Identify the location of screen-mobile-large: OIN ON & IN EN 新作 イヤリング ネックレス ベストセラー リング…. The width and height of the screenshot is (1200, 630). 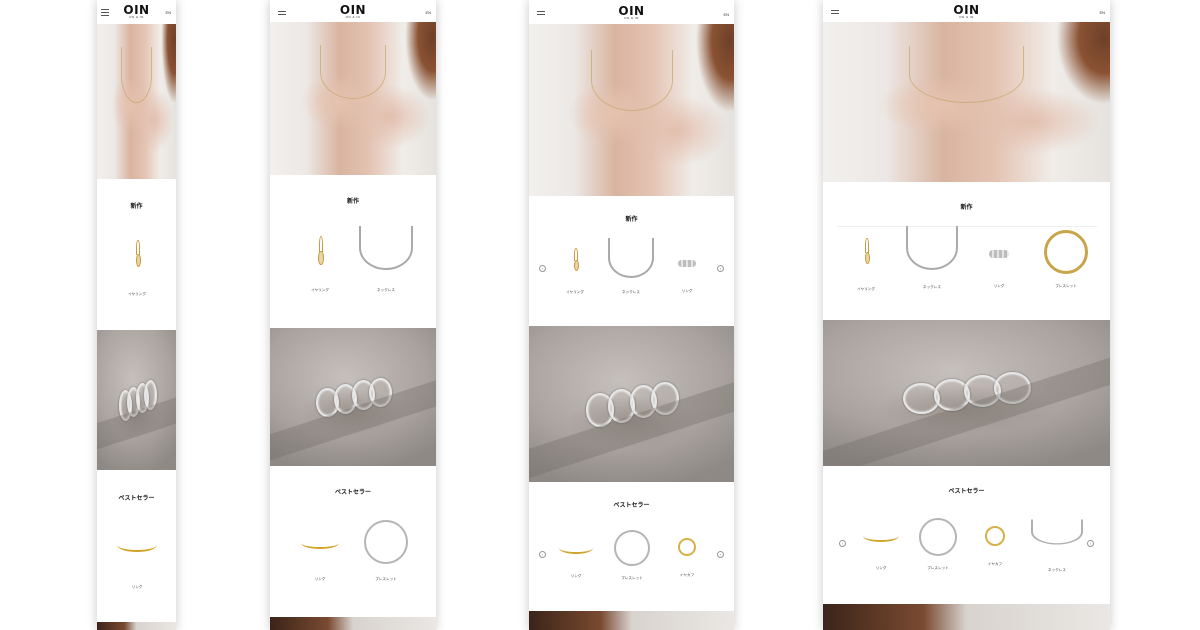
(353, 315).